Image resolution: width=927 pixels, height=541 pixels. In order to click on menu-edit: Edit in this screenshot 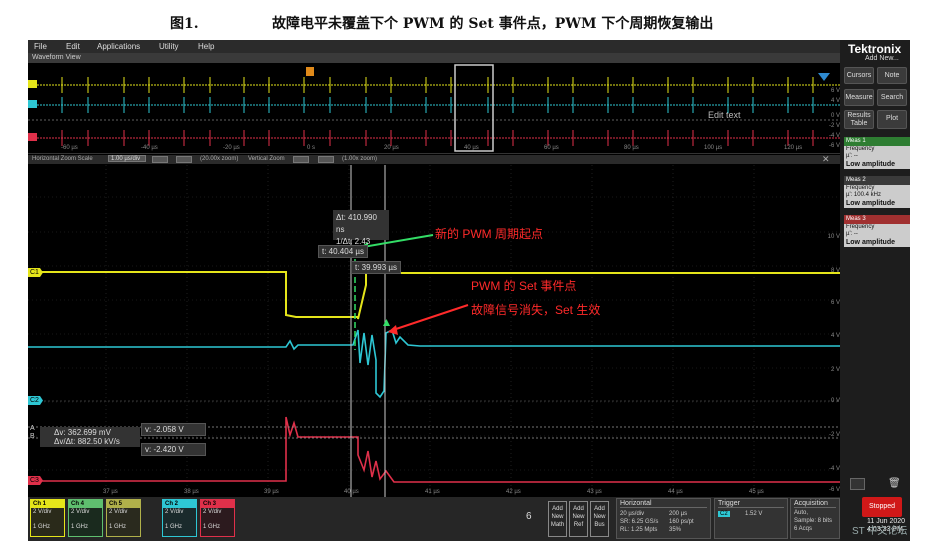, I will do `click(73, 46)`.